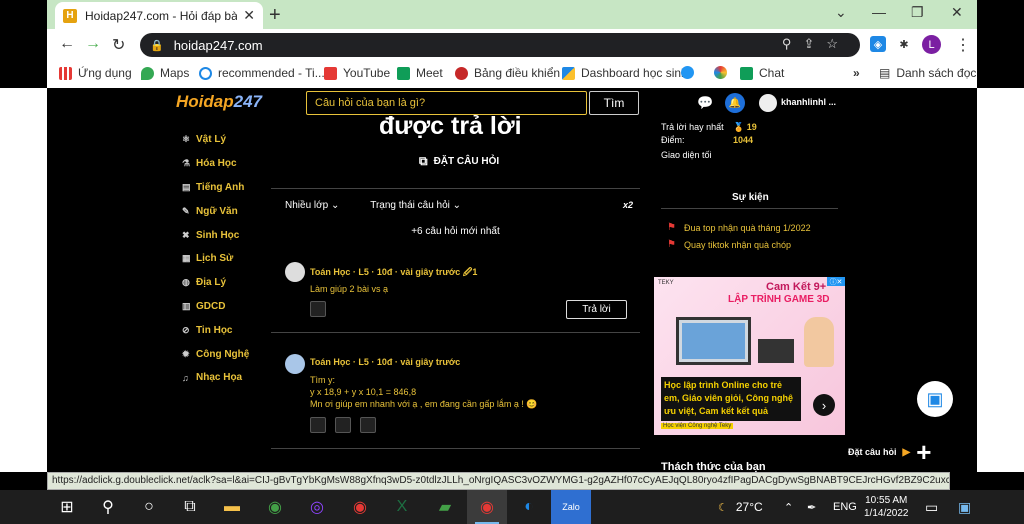  What do you see at coordinates (814, 43) in the screenshot?
I see `share-icon: ⇪` at bounding box center [814, 43].